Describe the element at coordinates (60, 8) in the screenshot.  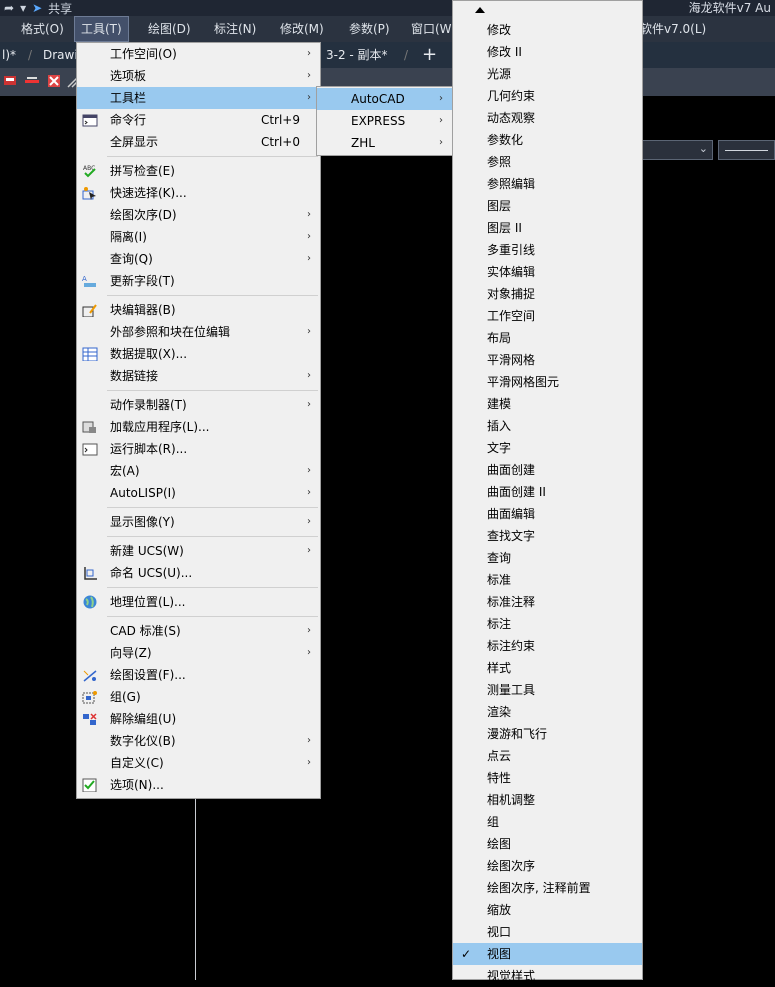
I see `share-button: 共享` at that location.